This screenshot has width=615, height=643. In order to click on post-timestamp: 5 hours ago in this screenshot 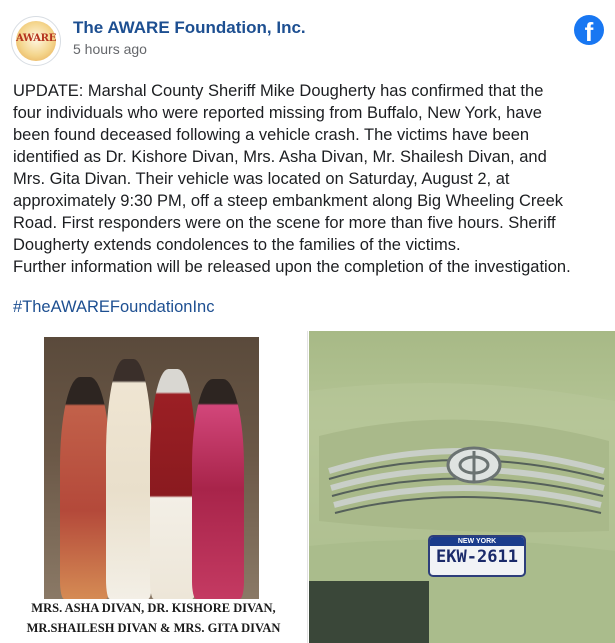, I will do `click(110, 49)`.